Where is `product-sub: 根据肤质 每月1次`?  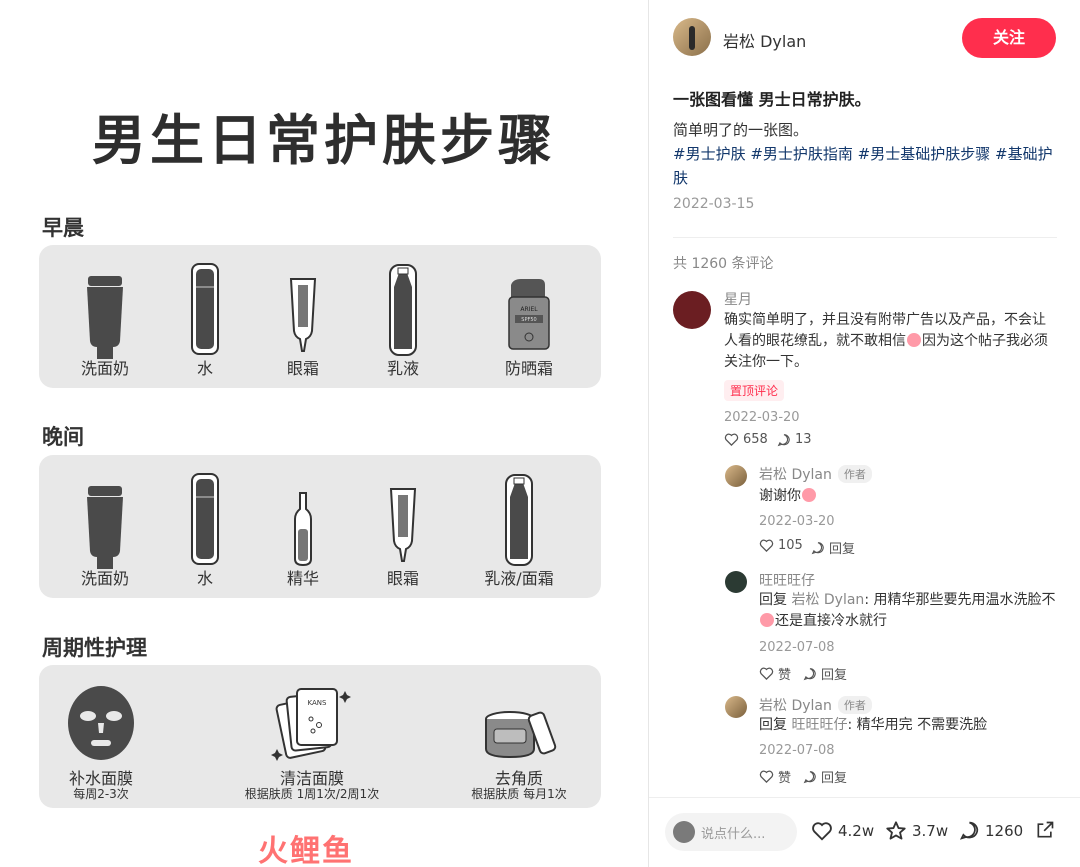 product-sub: 根据肤质 每月1次 is located at coordinates (519, 794).